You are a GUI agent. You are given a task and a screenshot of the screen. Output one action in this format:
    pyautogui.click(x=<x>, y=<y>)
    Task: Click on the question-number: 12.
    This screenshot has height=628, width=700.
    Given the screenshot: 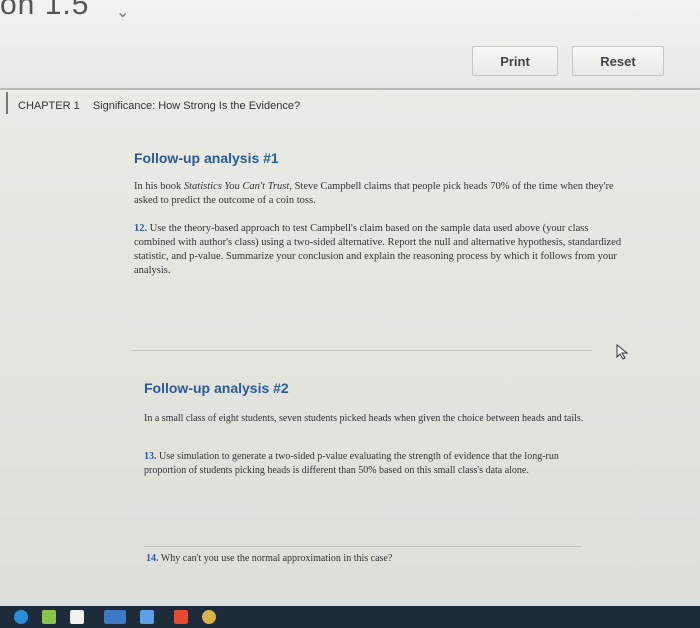 What is the action you would take?
    pyautogui.click(x=141, y=228)
    